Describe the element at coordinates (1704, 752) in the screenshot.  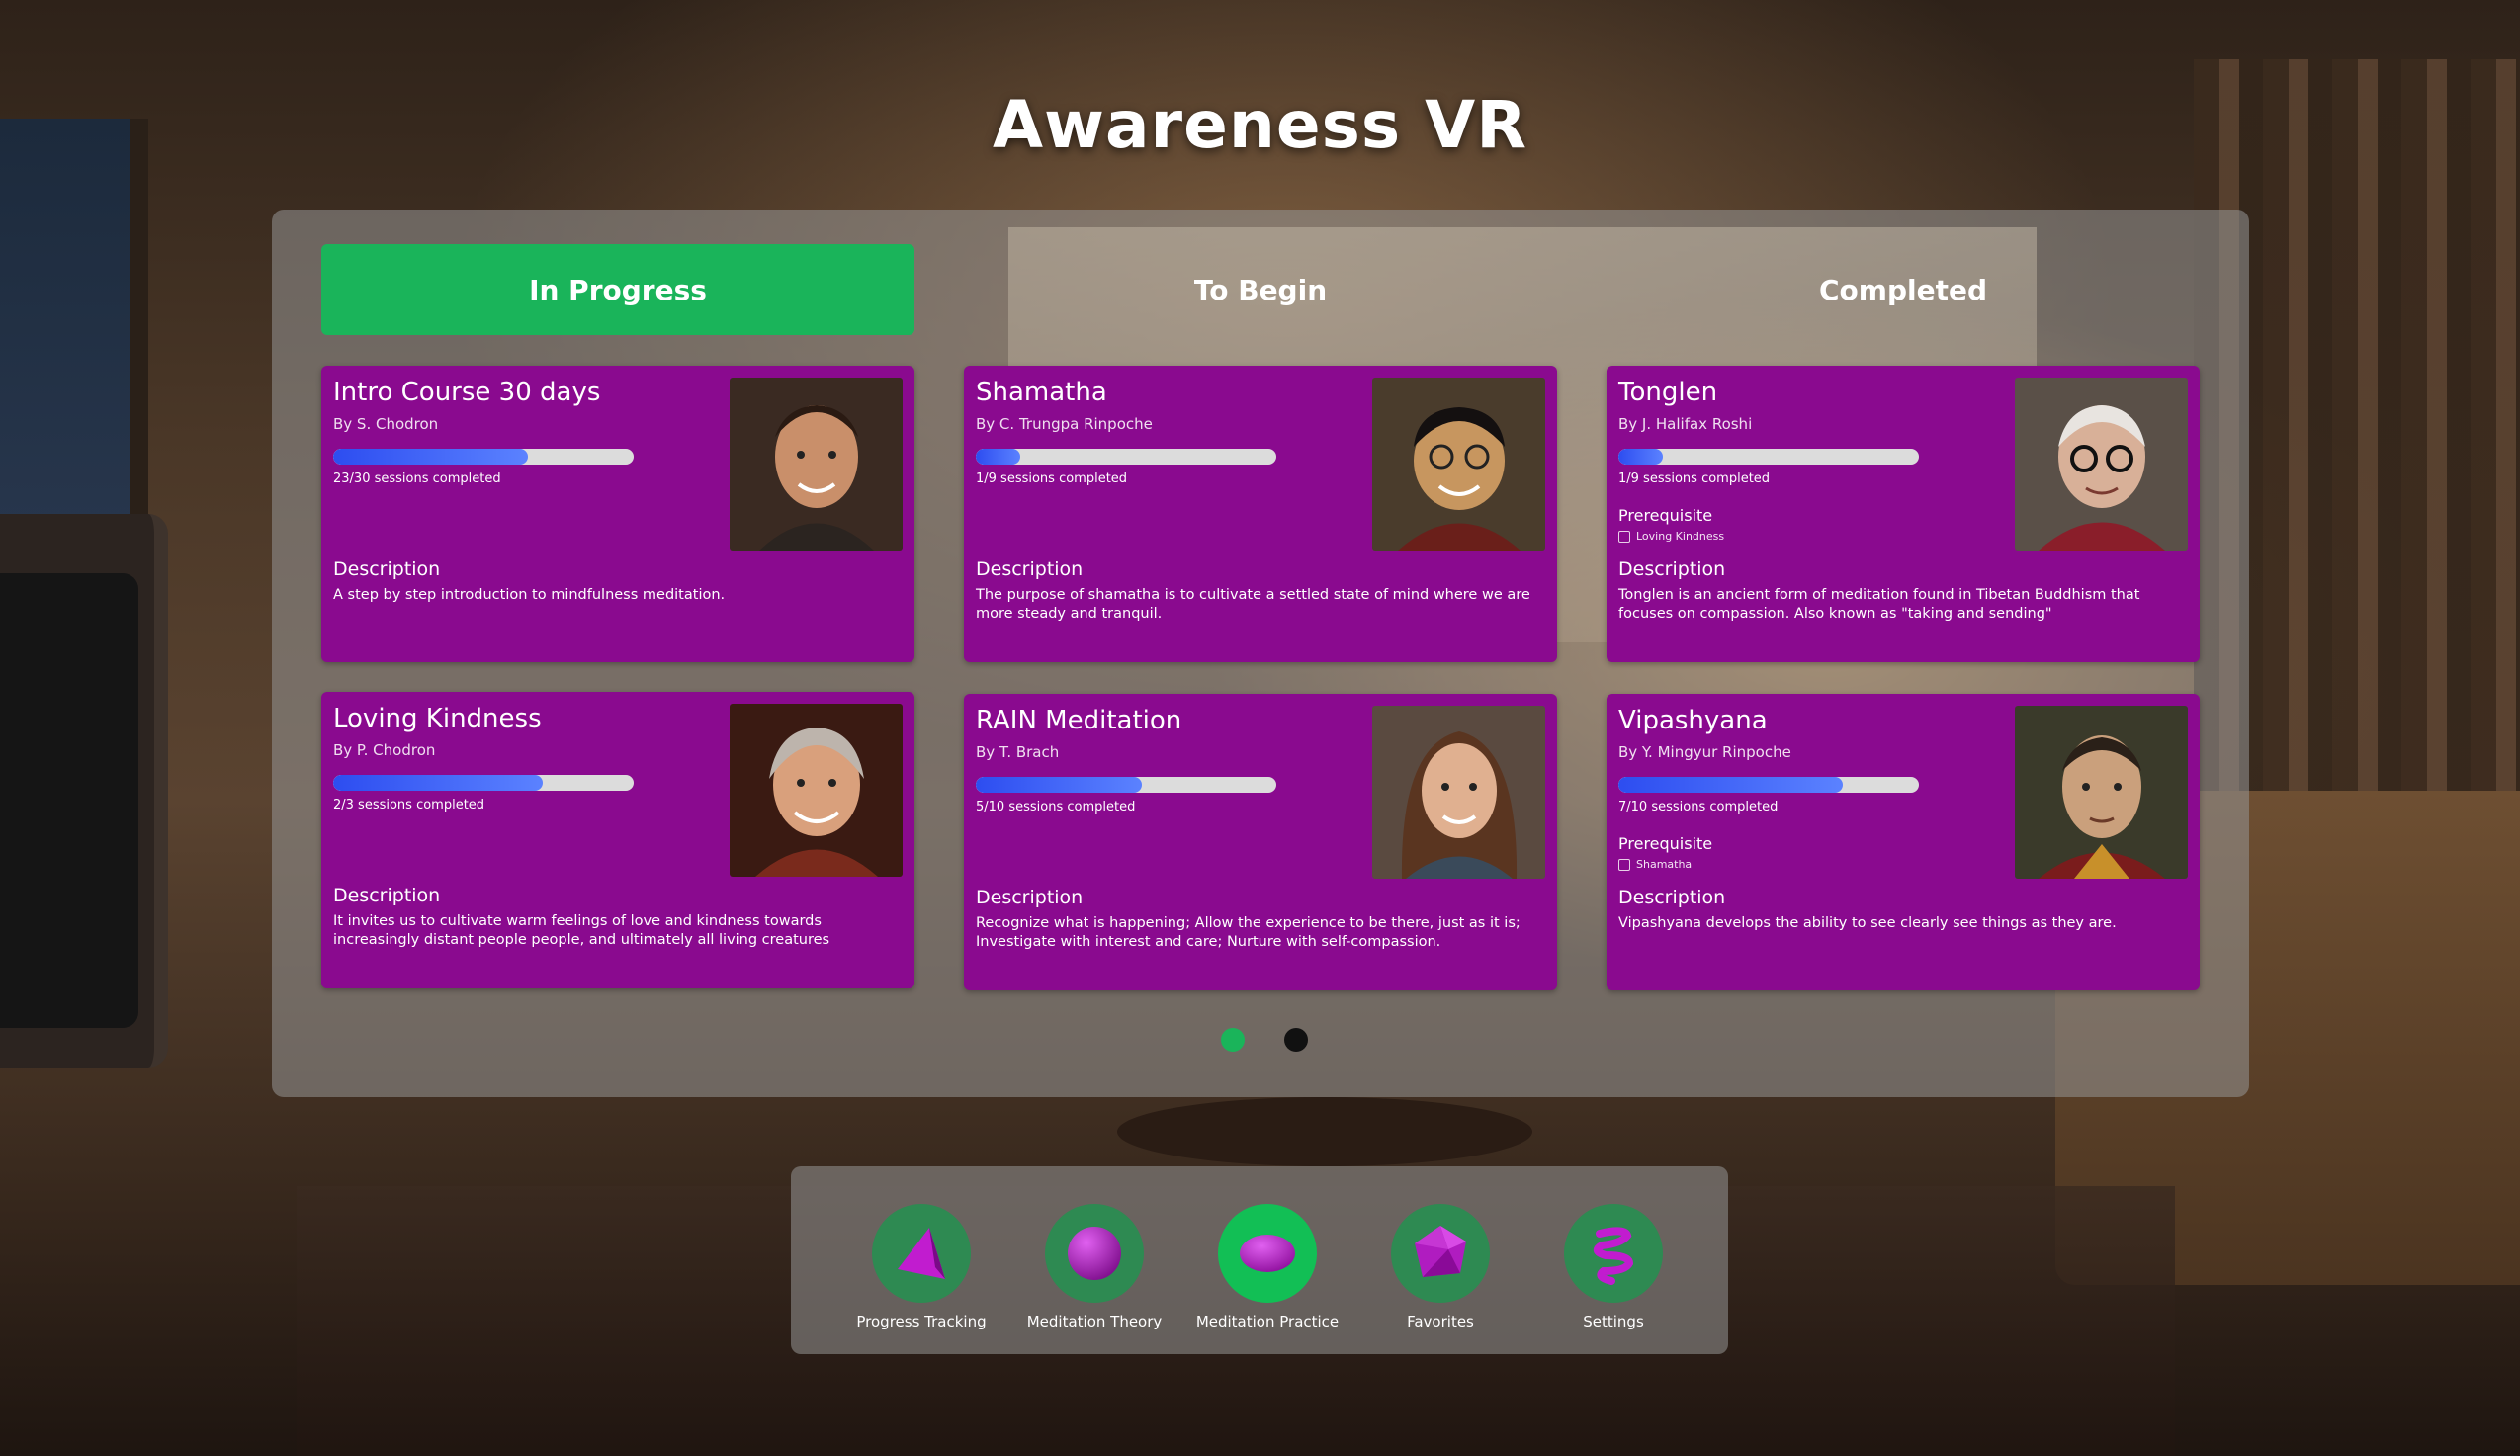
I see `course-author: By Y. Mingyur Rinpoche` at that location.